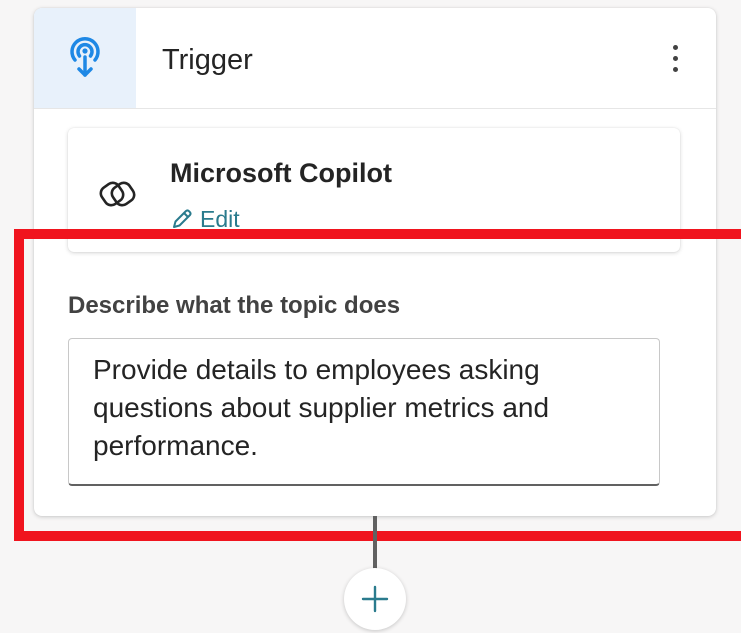 This screenshot has height=633, width=741. I want to click on podcast-arrow-icon, so click(85, 56).